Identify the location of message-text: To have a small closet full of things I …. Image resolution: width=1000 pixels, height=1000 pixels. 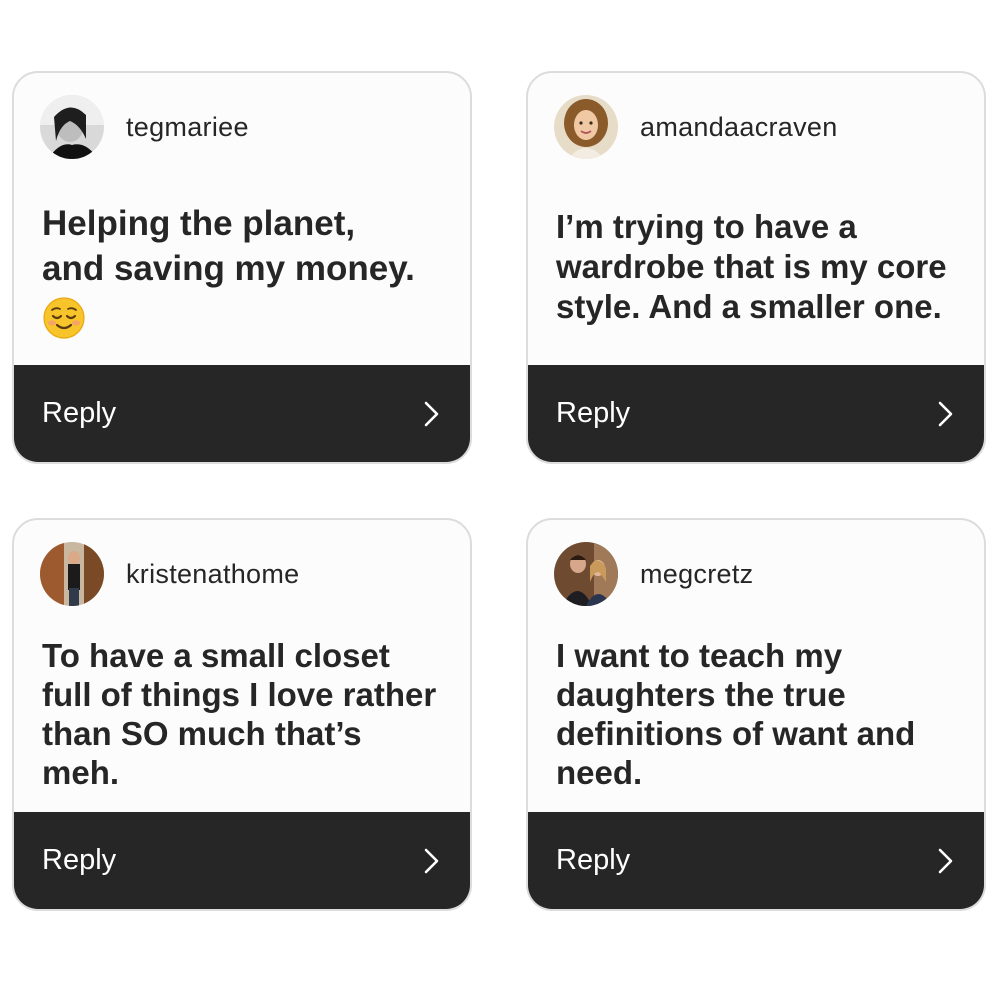
(239, 714).